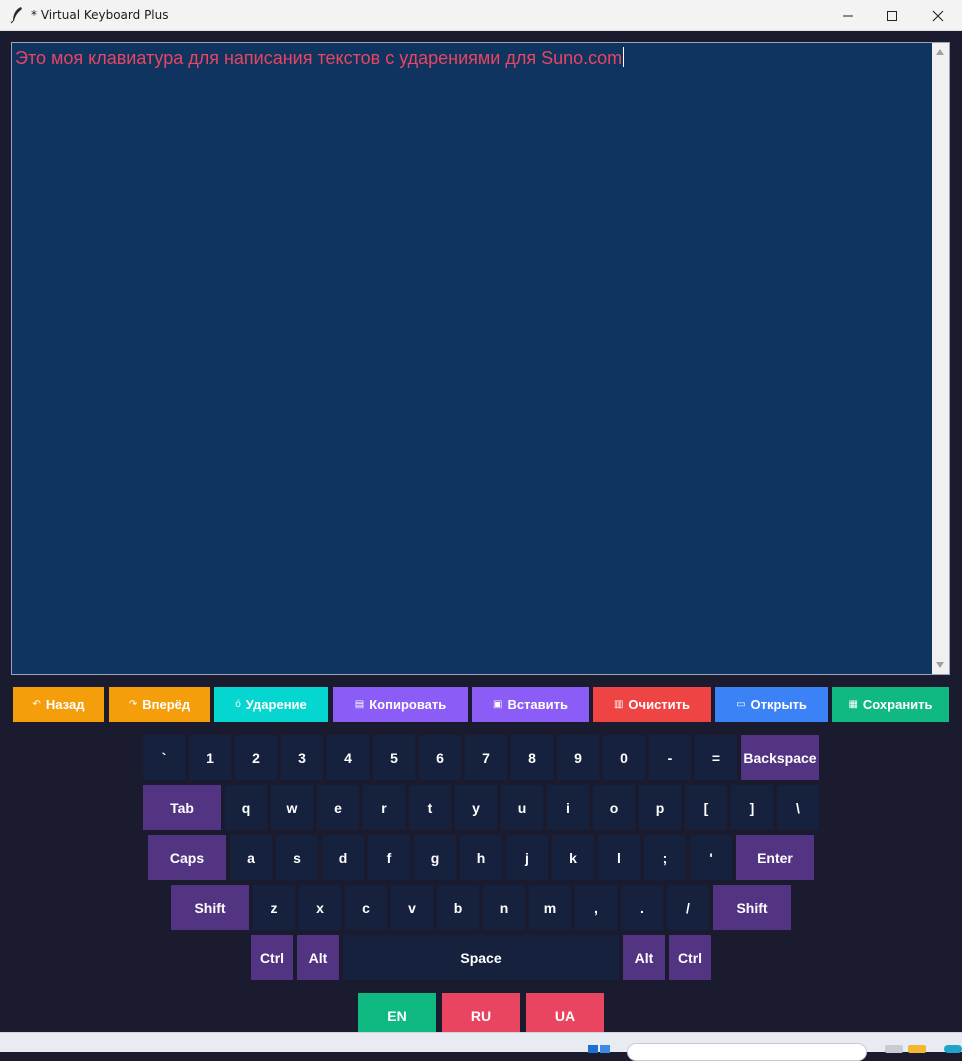  I want to click on folder-icon: ▭, so click(741, 704).